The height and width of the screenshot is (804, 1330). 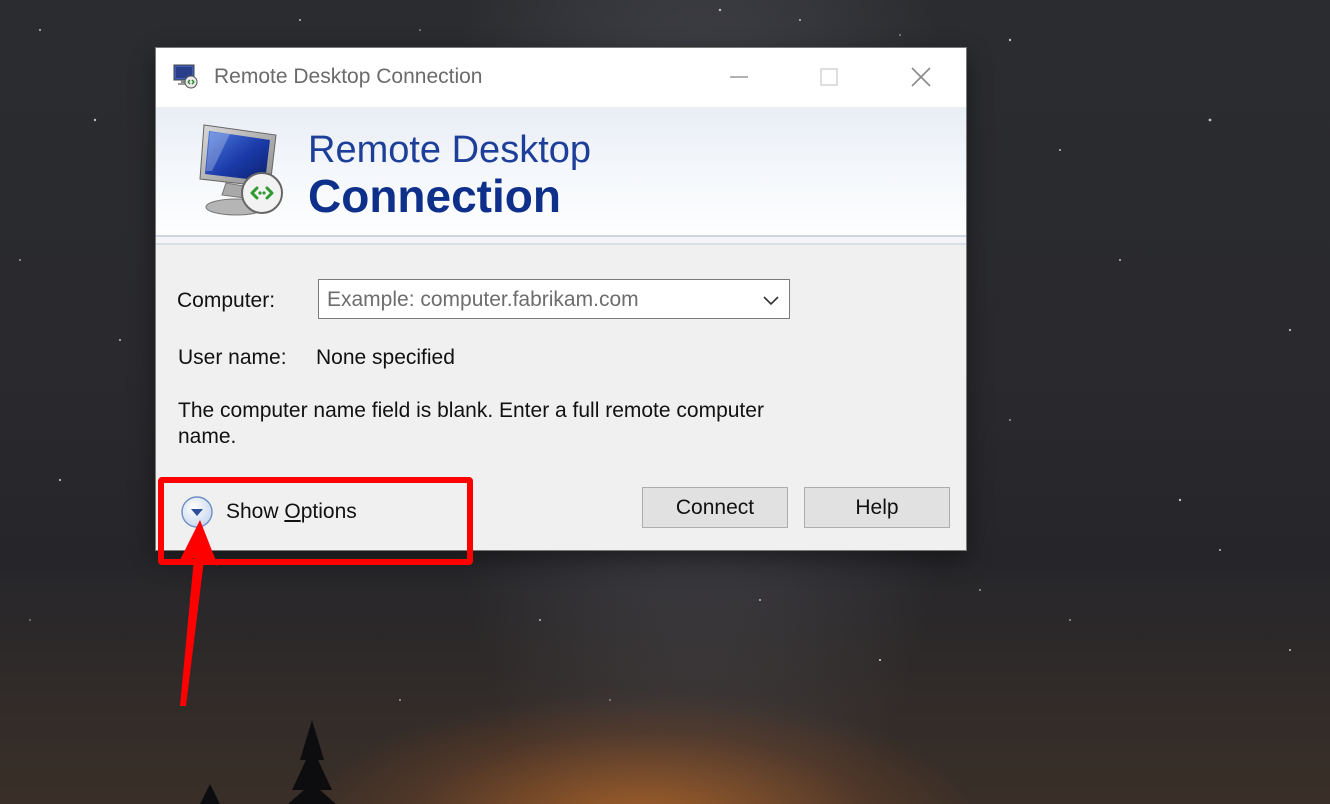 I want to click on help-button: Help, so click(x=877, y=507).